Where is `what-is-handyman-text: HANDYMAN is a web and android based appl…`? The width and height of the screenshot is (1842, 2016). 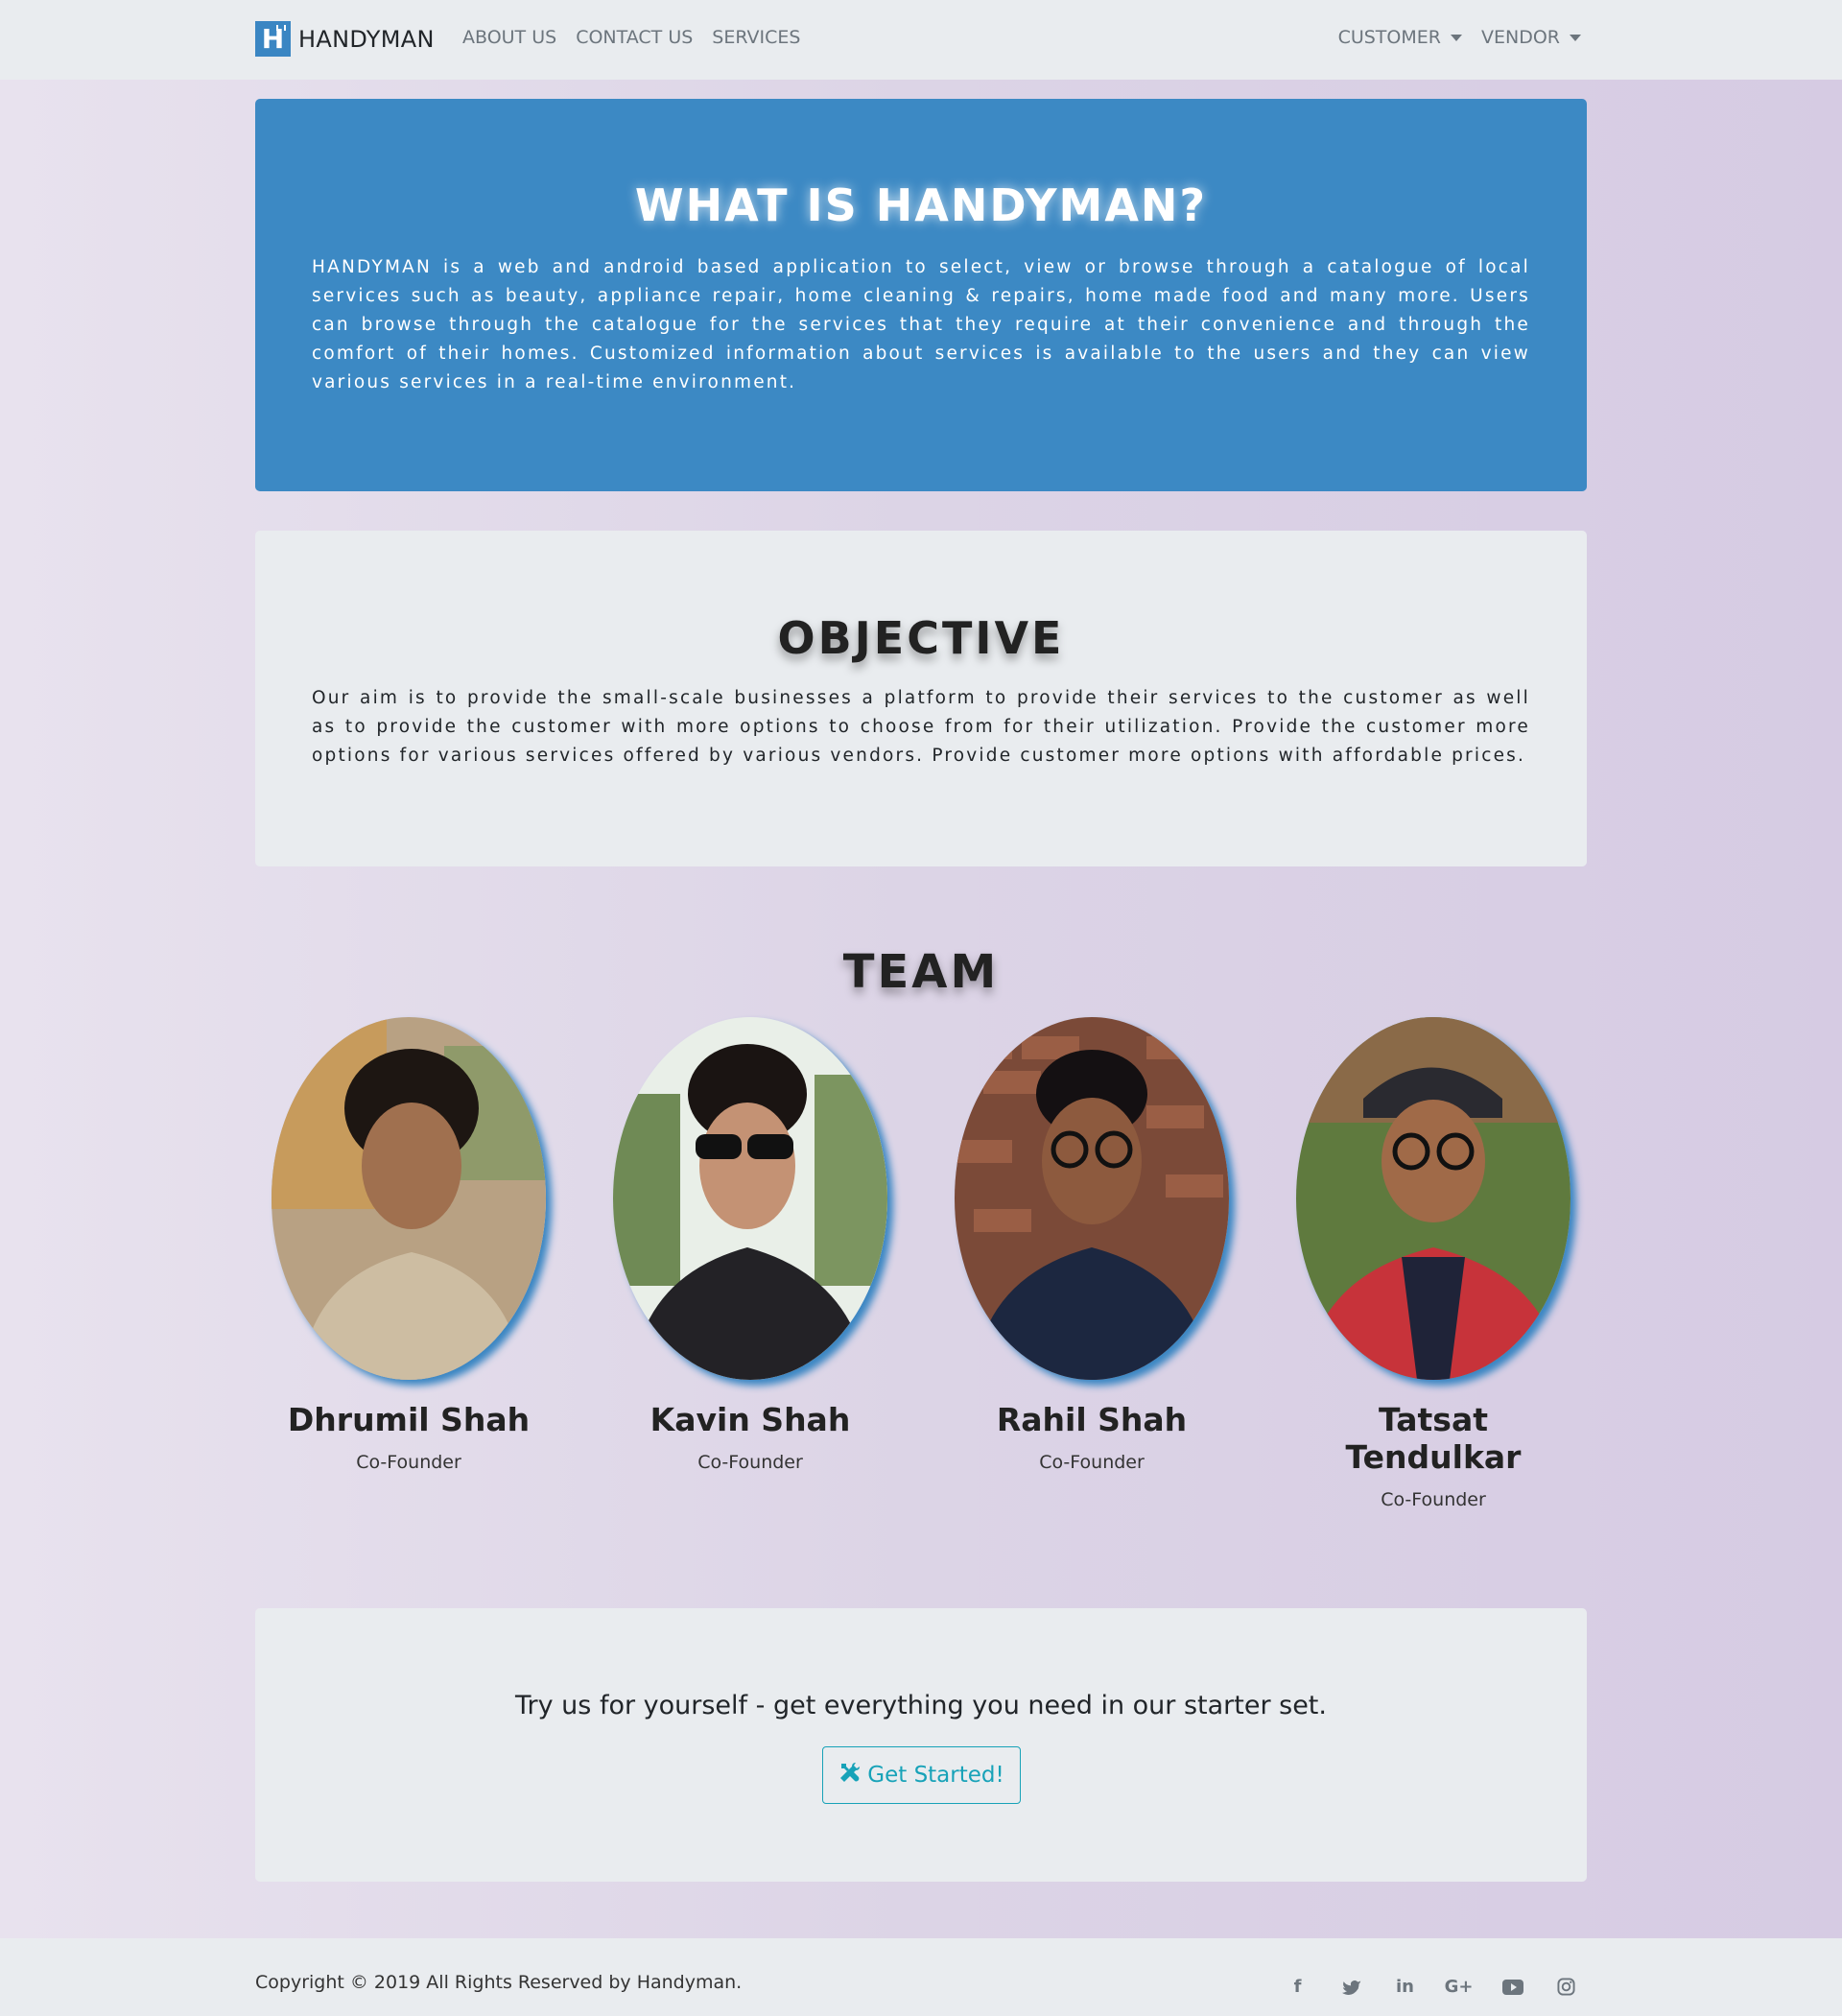 what-is-handyman-text: HANDYMAN is a web and android based appl… is located at coordinates (921, 324).